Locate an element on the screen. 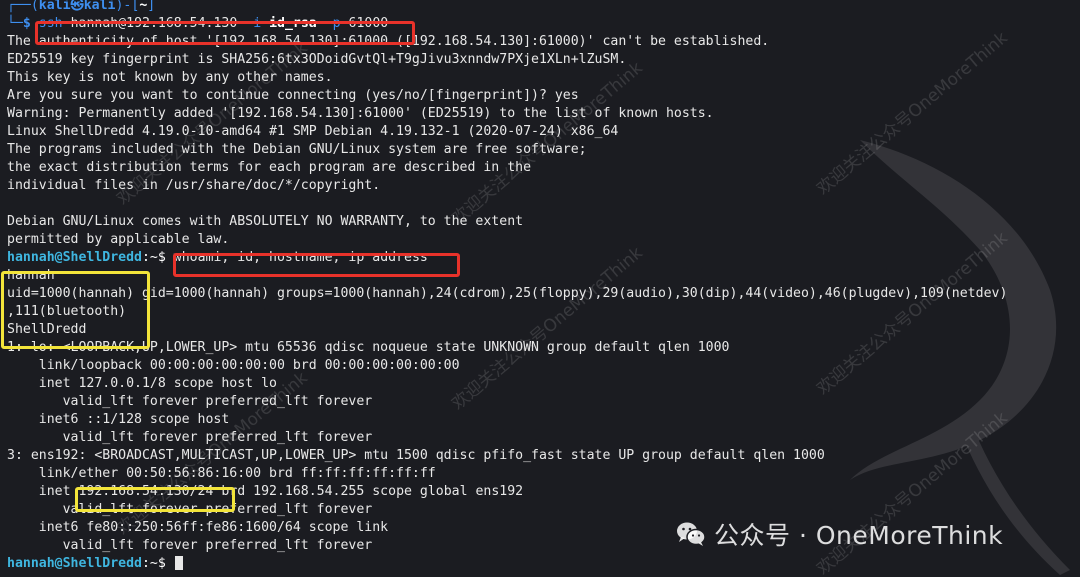  prompt-at-symbol: ㉿ is located at coordinates (77, 6).